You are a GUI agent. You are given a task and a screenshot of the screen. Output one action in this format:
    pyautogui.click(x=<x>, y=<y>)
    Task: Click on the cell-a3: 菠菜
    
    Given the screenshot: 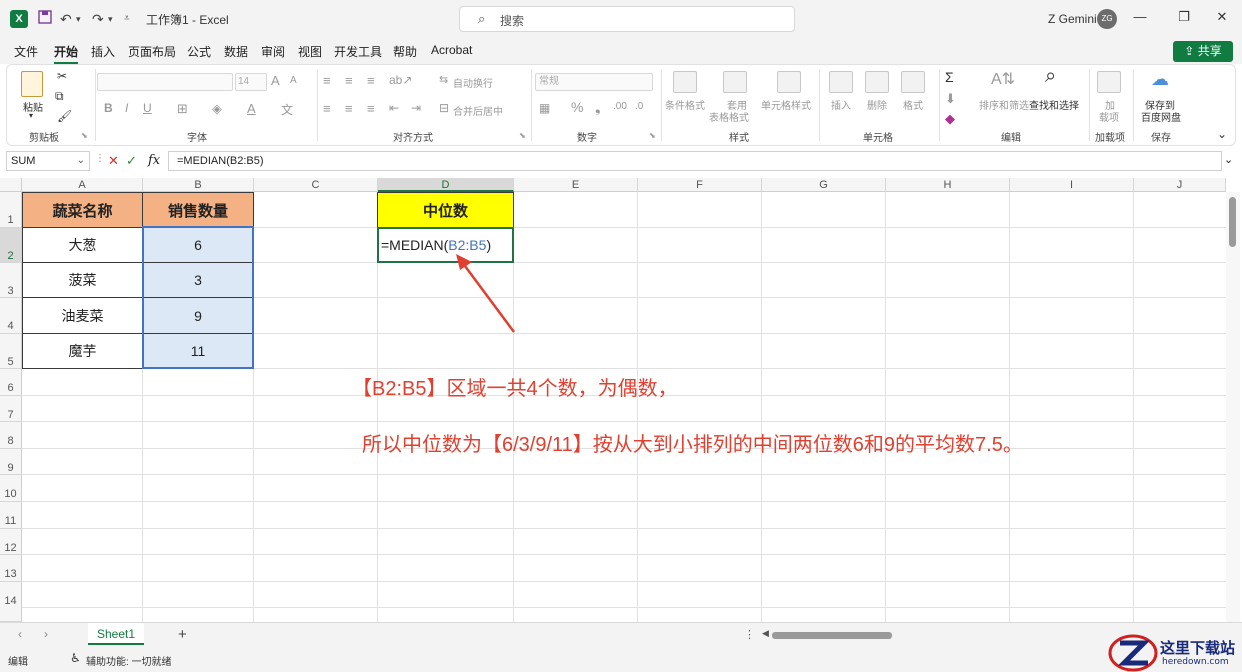 What is the action you would take?
    pyautogui.click(x=82, y=280)
    